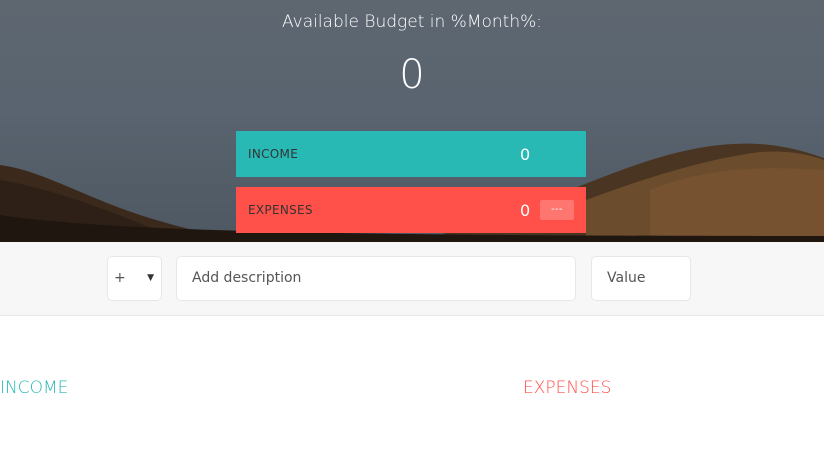 Image resolution: width=824 pixels, height=463 pixels. What do you see at coordinates (412, 22) in the screenshot?
I see `budget-title: Available Budget in %Month%:` at bounding box center [412, 22].